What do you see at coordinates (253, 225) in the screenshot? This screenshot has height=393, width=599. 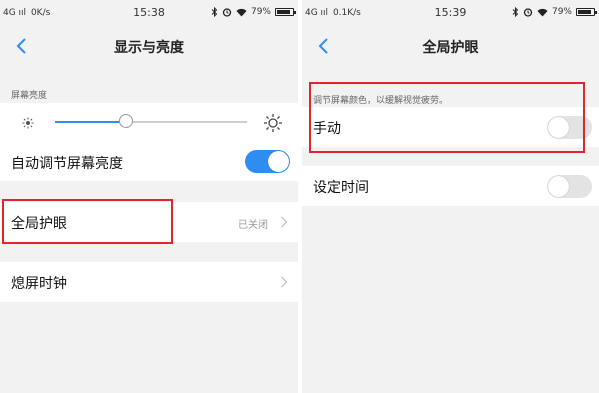 I see `eye-protection-status: 已关闭` at bounding box center [253, 225].